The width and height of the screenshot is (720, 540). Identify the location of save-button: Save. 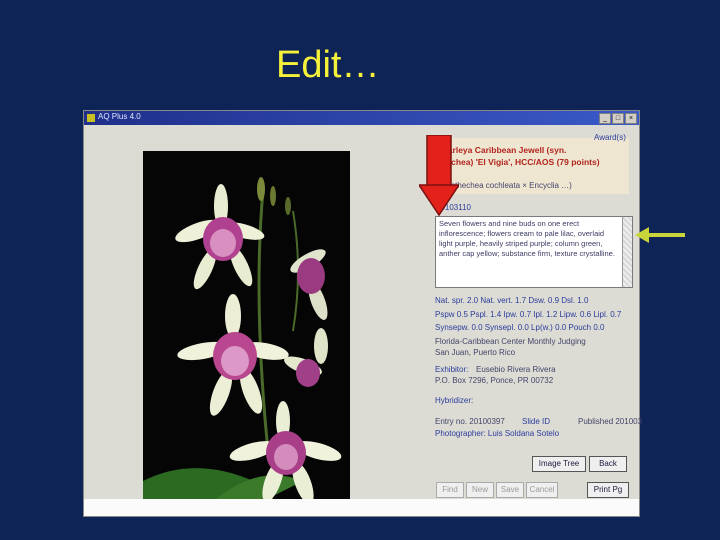
(510, 490).